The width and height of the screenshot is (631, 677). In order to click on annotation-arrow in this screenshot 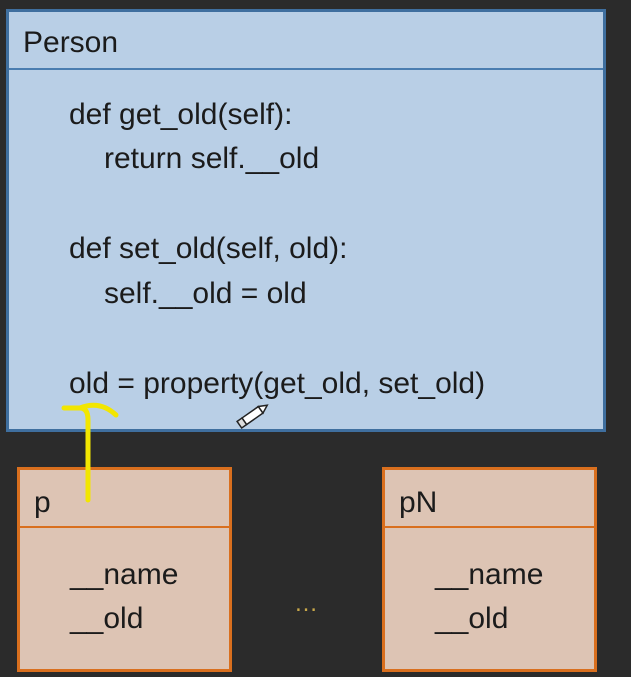, I will do `click(90, 452)`.